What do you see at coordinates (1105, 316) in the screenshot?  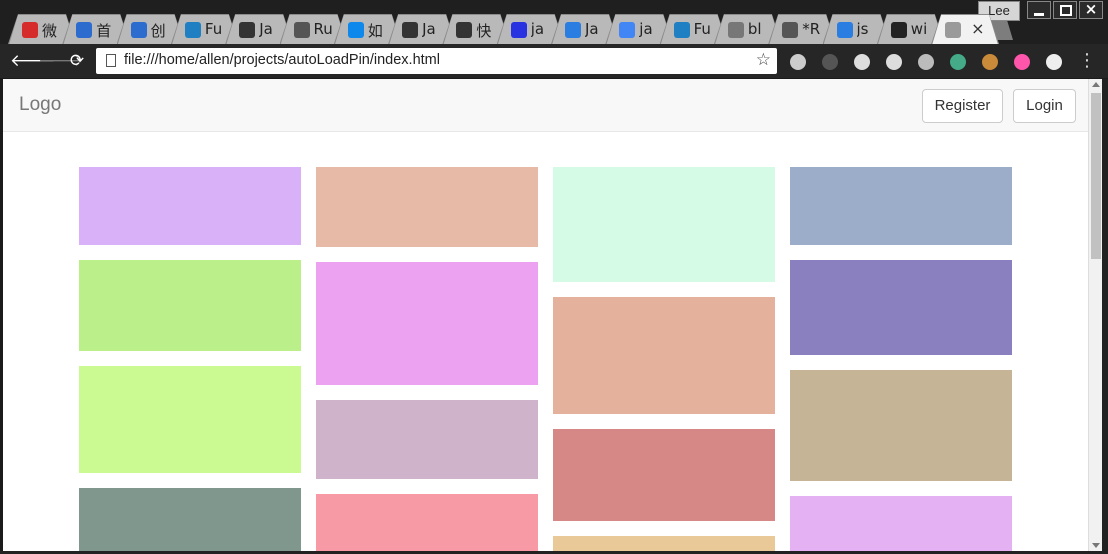 I see `window-frame` at bounding box center [1105, 316].